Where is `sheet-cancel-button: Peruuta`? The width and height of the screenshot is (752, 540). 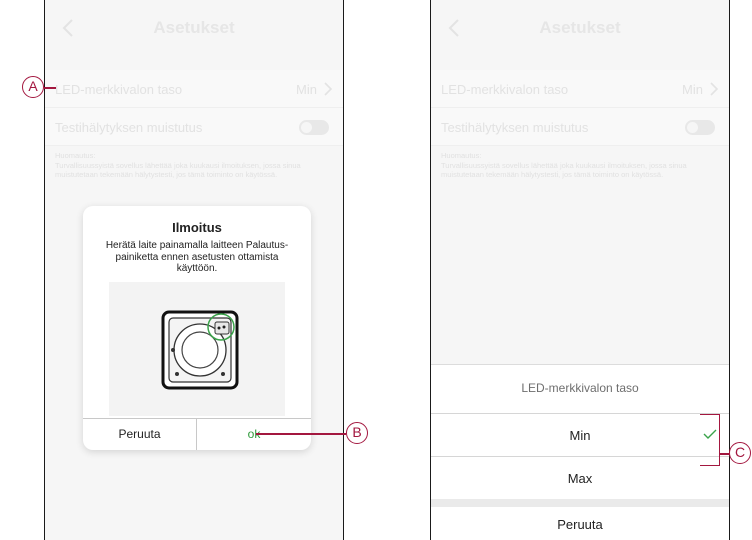 sheet-cancel-button: Peruuta is located at coordinates (580, 523).